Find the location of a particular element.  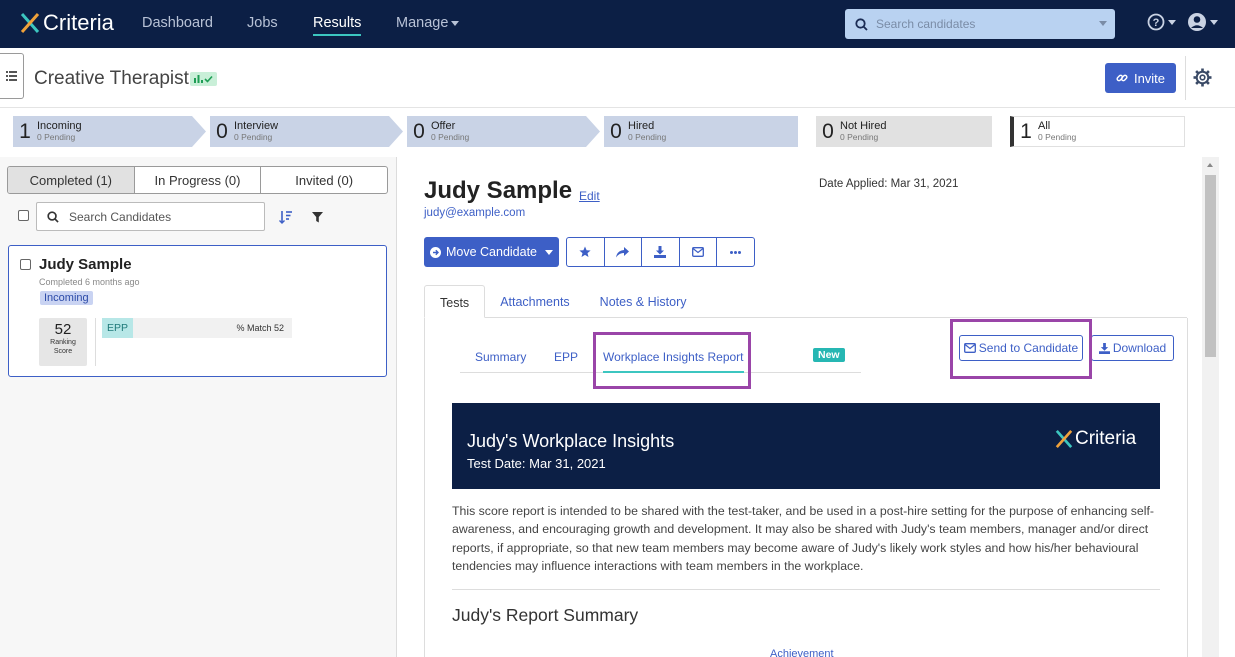

sidebar-toggle-button is located at coordinates (12, 76).